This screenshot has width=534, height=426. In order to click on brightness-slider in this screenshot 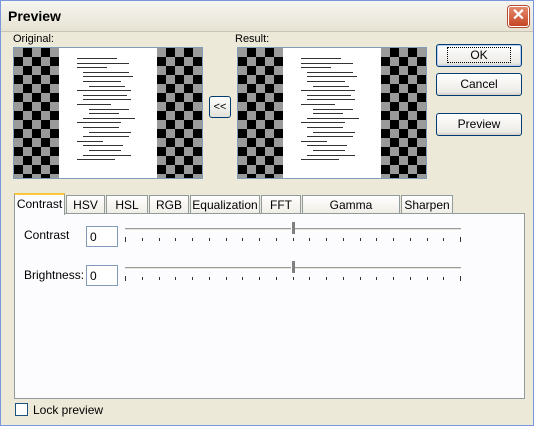, I will do `click(293, 275)`.